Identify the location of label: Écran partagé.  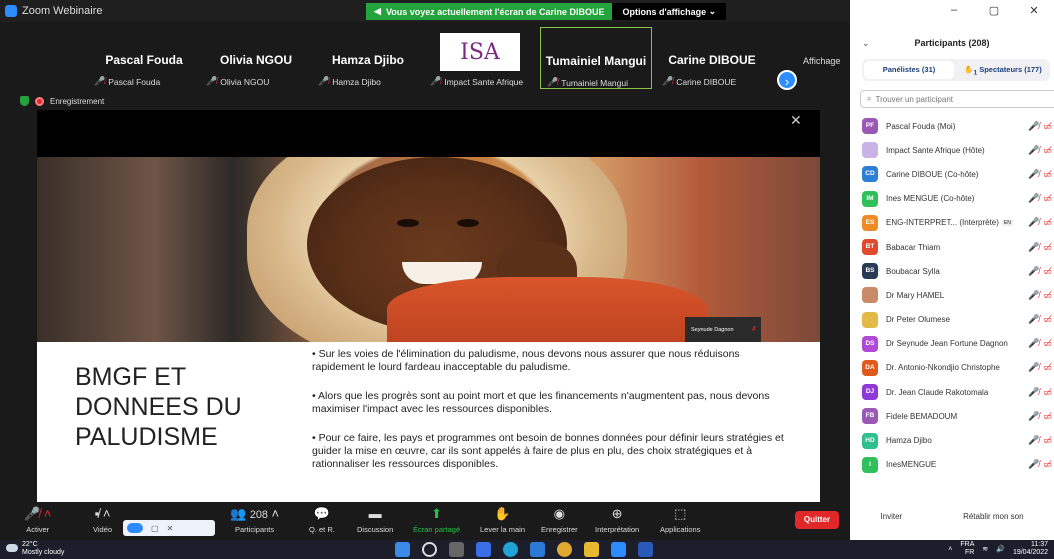
(437, 529).